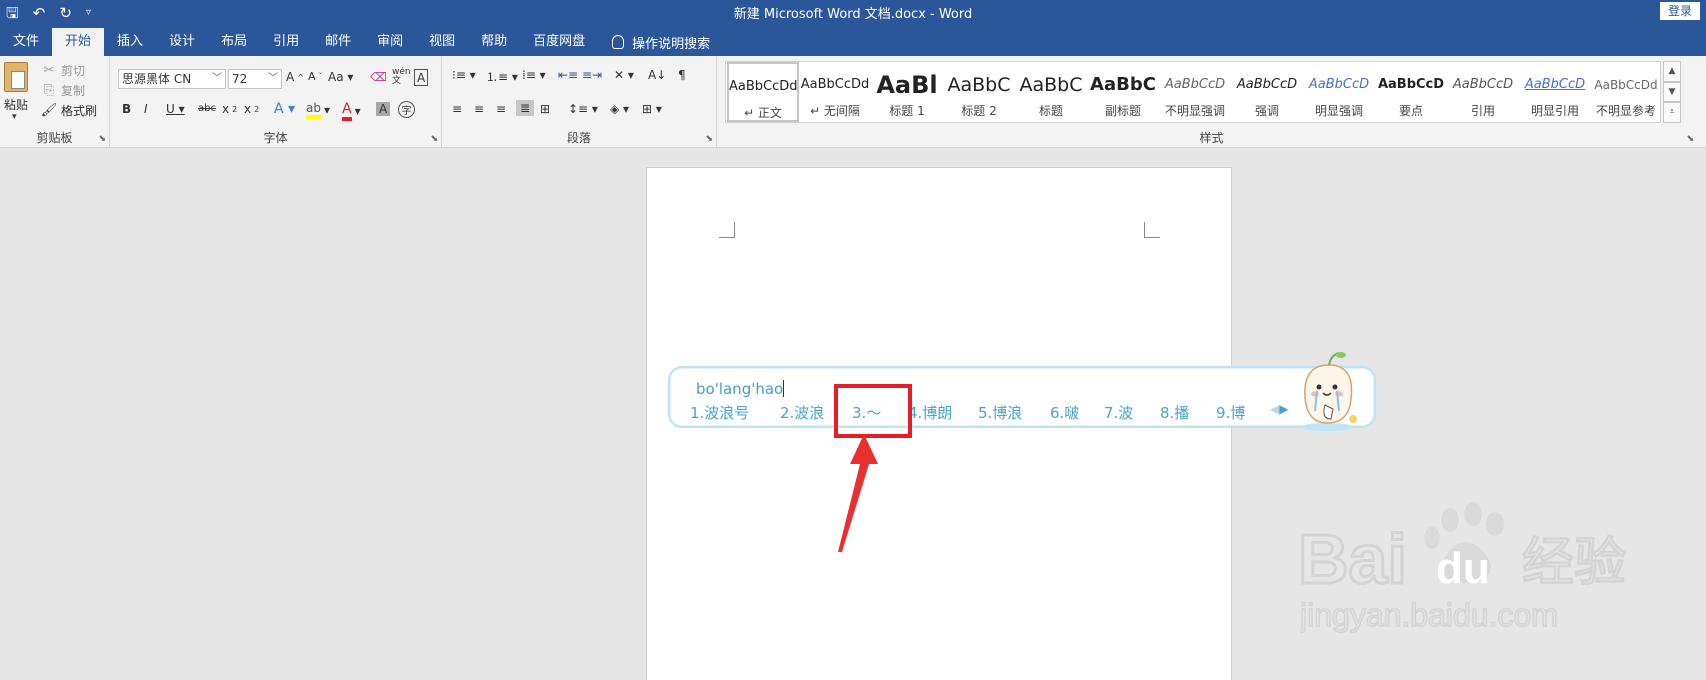 The width and height of the screenshot is (1706, 680). I want to click on italic-icon: I, so click(146, 109).